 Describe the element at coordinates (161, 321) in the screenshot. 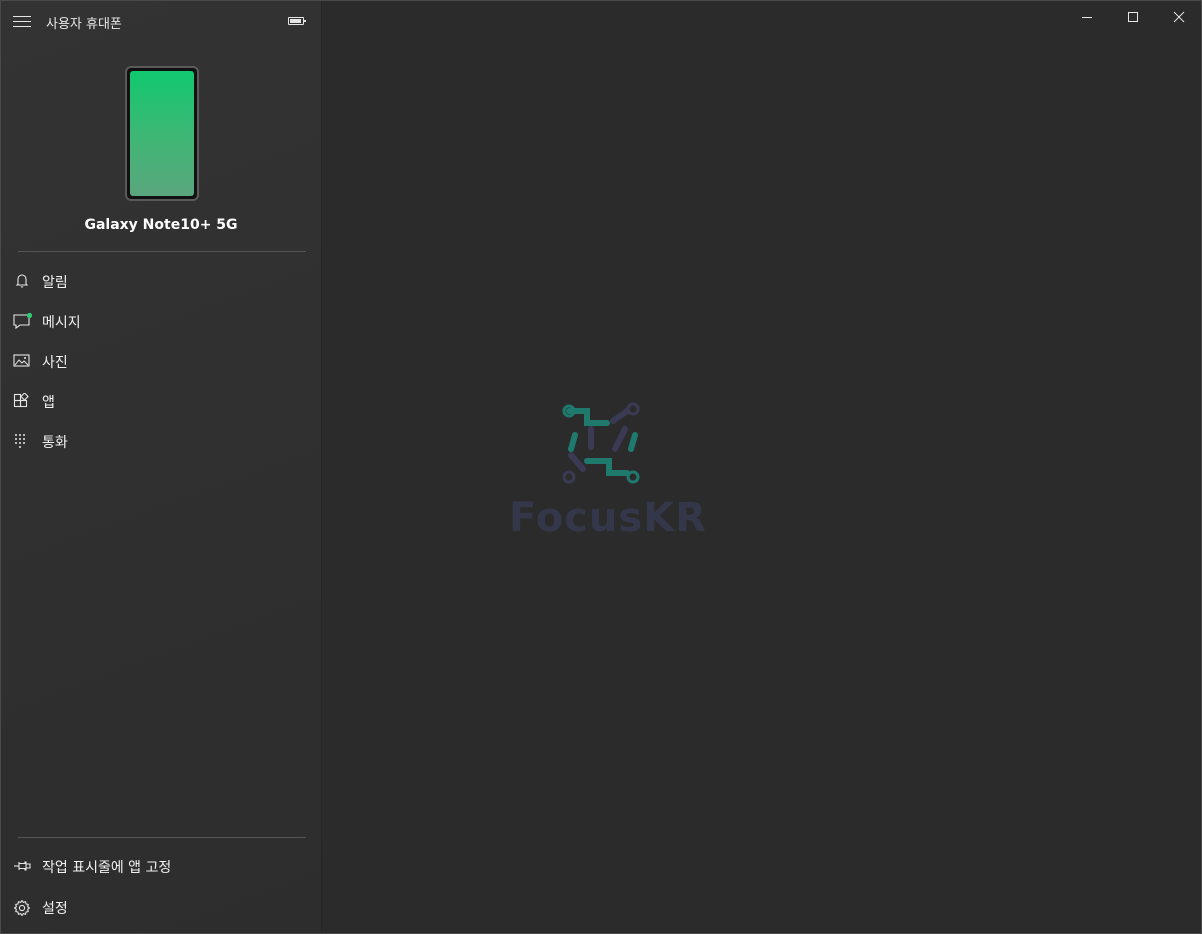

I see `nav-item-messages: 메시지` at that location.